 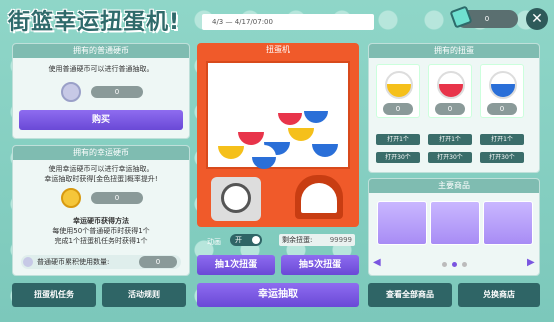 What do you see at coordinates (101, 69) in the screenshot?
I see `normal-coin-desc: 使用普通硬币可以进行普通抽取。` at bounding box center [101, 69].